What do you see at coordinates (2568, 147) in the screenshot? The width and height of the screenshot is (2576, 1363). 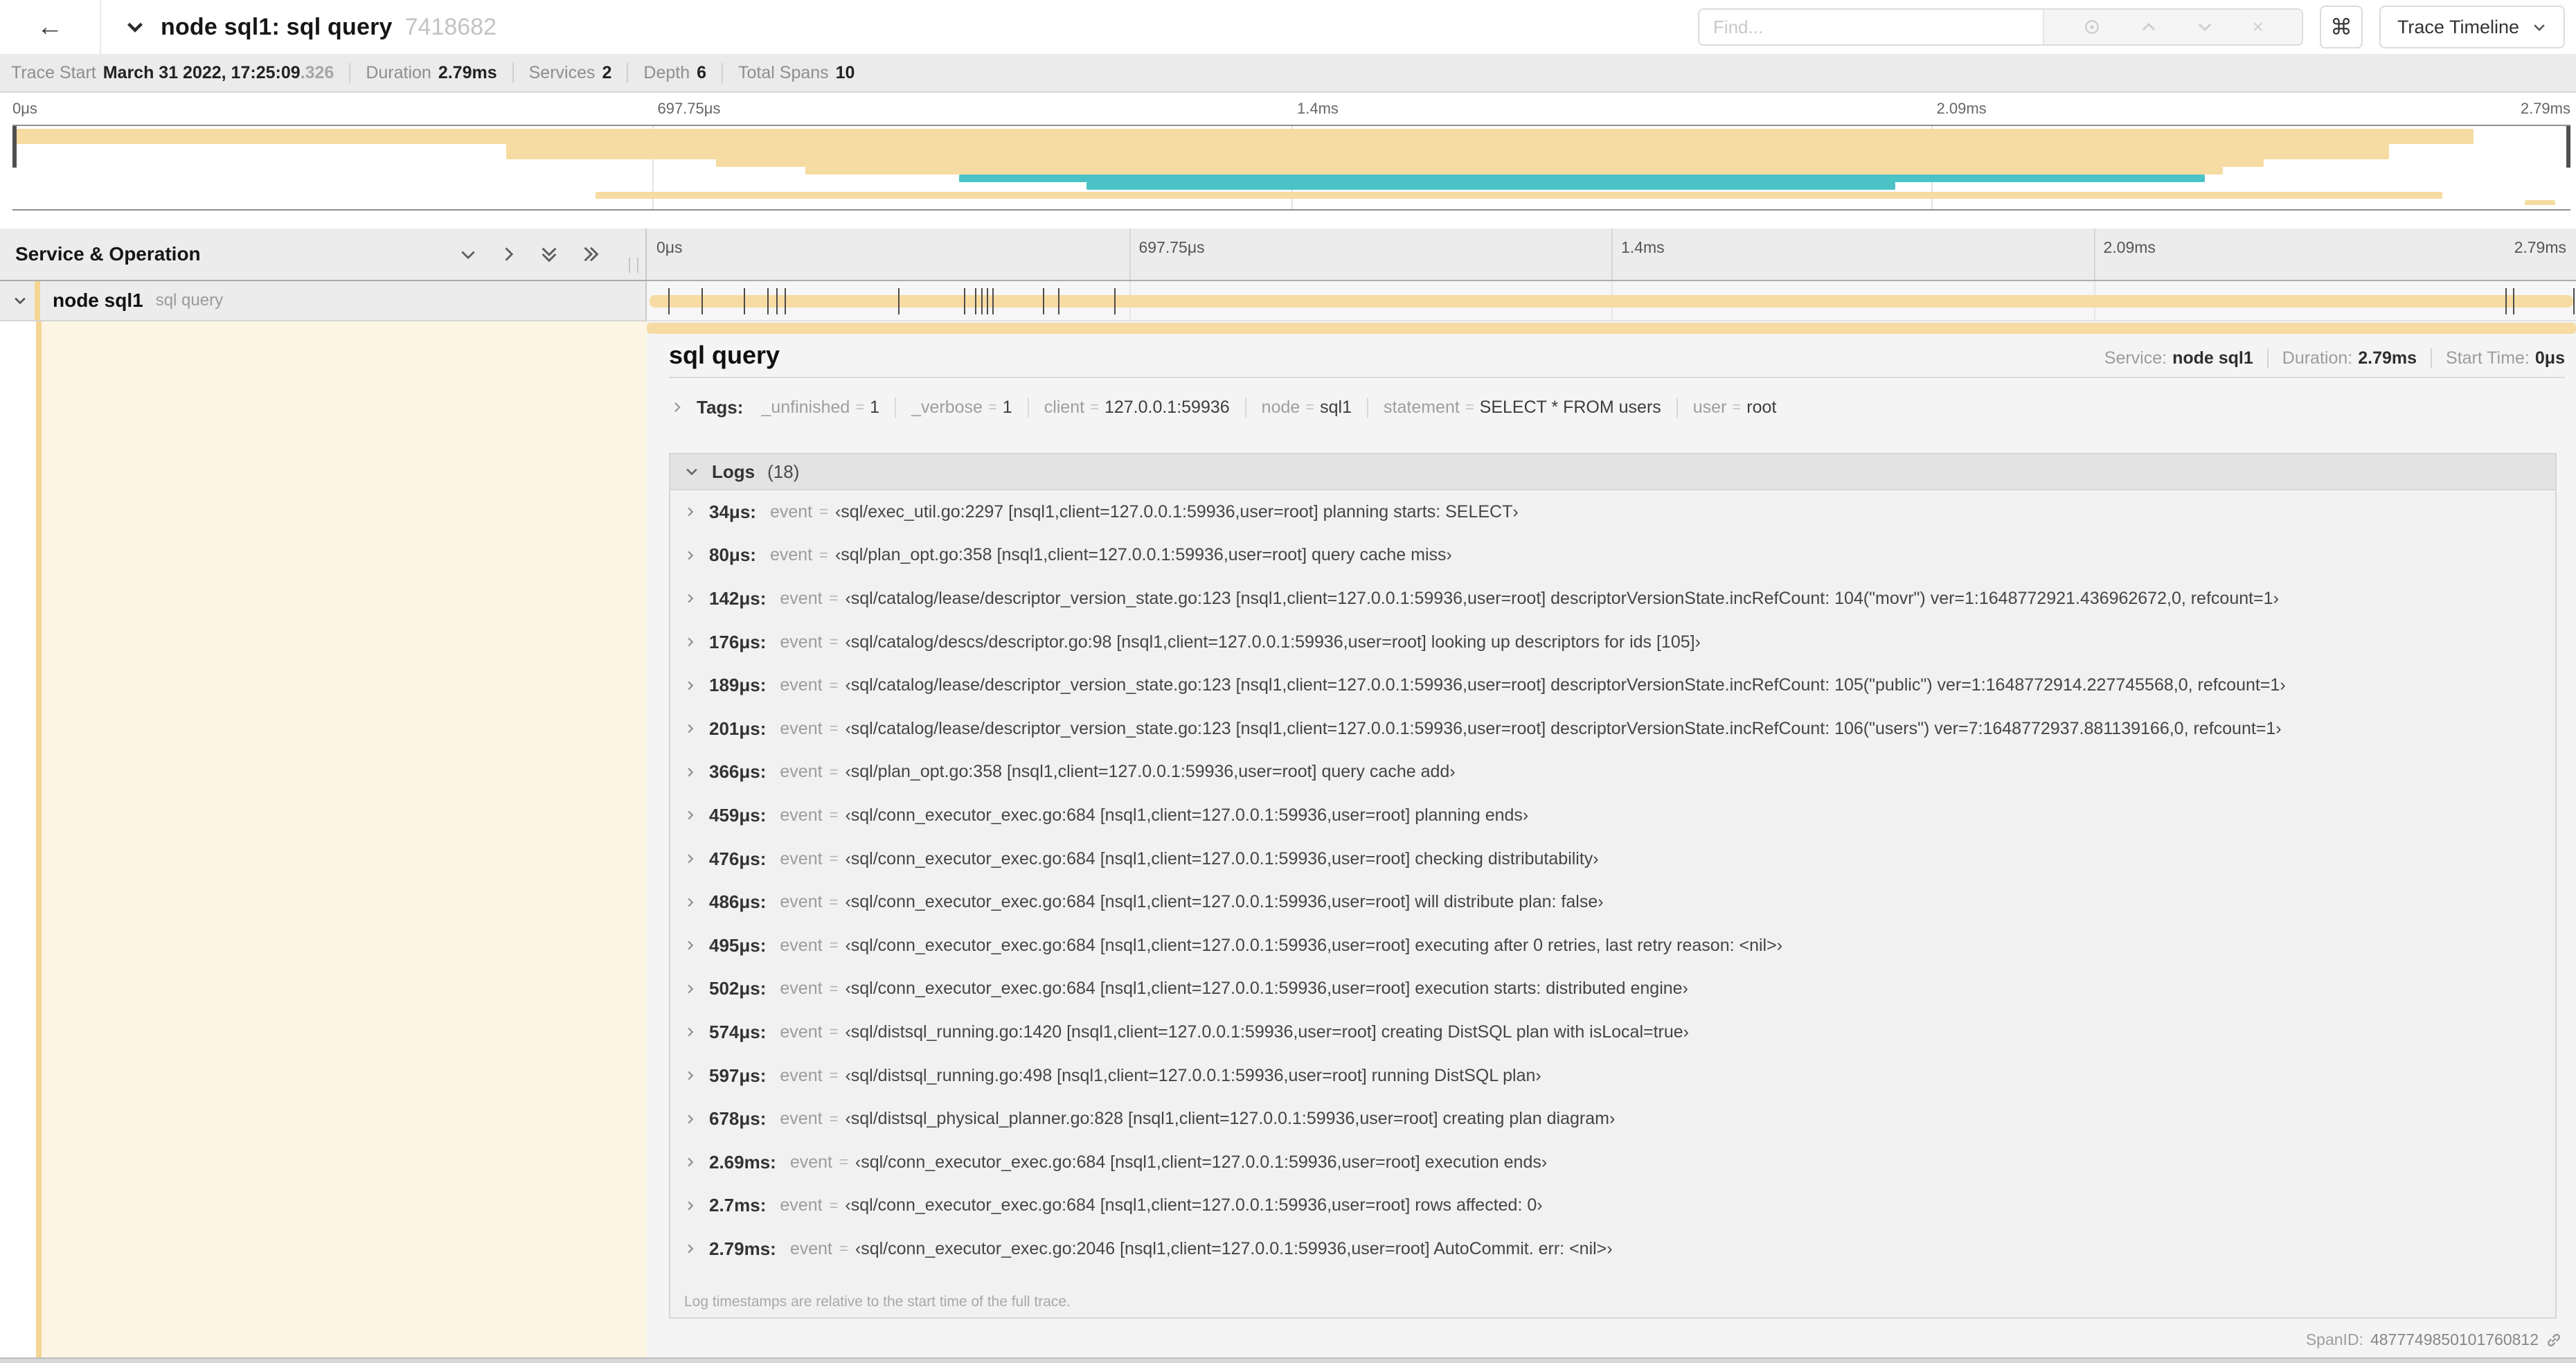 I see `minimap-right-scrubber` at bounding box center [2568, 147].